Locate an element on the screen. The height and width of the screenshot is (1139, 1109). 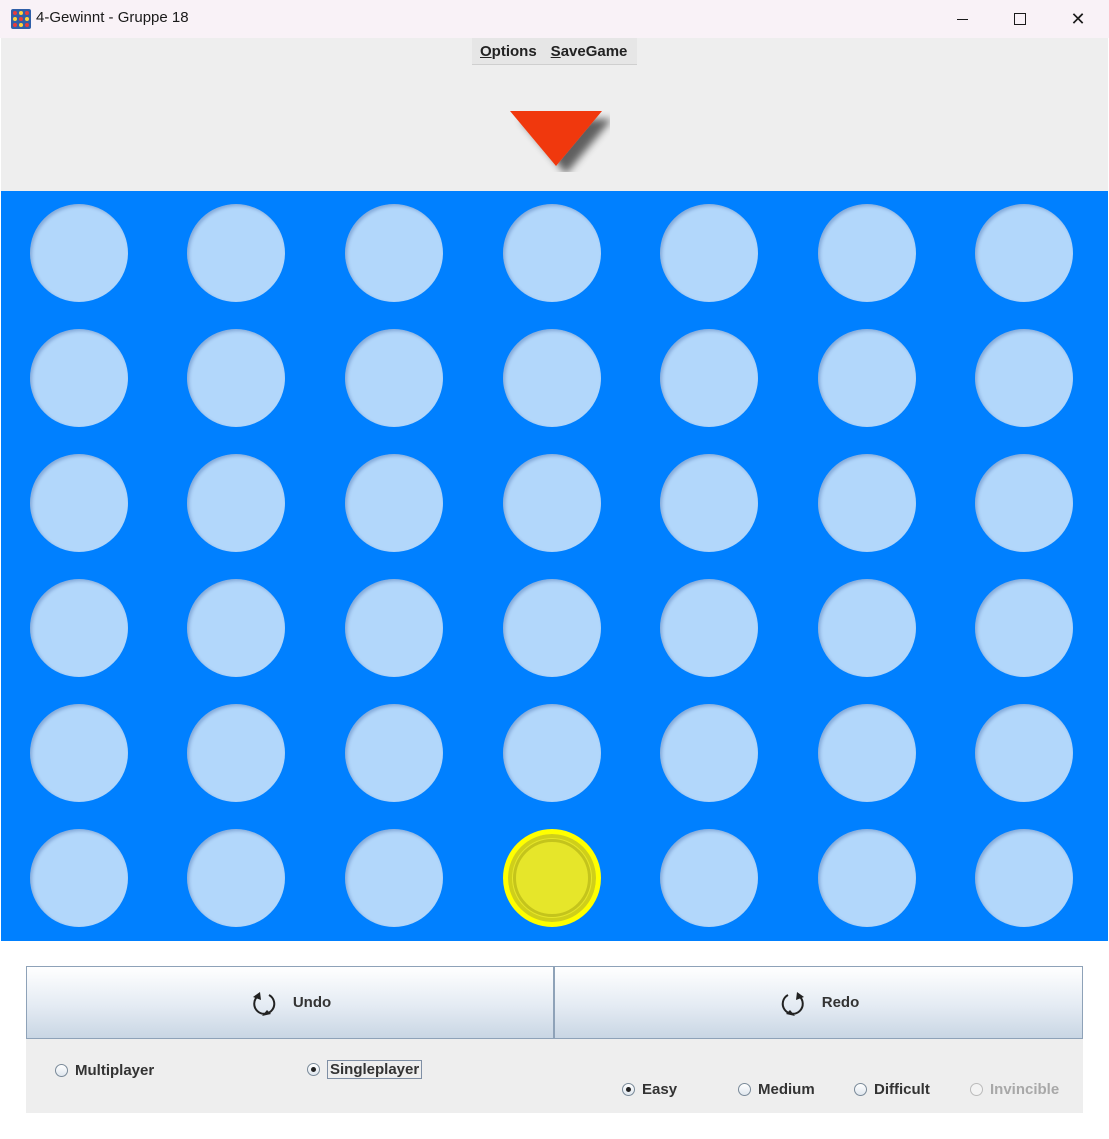
radio-medium: Medium is located at coordinates (776, 1089).